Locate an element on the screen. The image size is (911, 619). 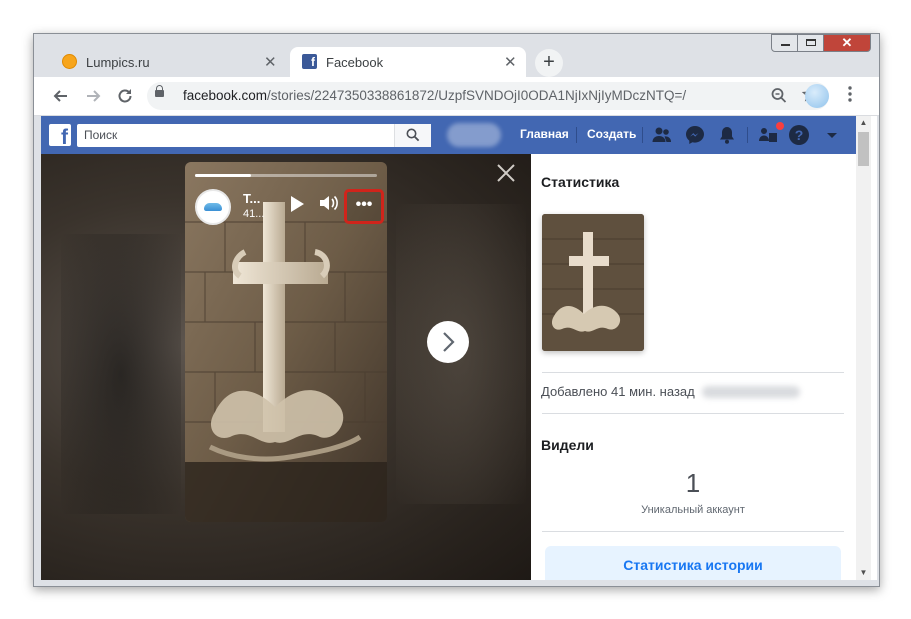
viewers-heading: Видели is located at coordinates (567, 445).